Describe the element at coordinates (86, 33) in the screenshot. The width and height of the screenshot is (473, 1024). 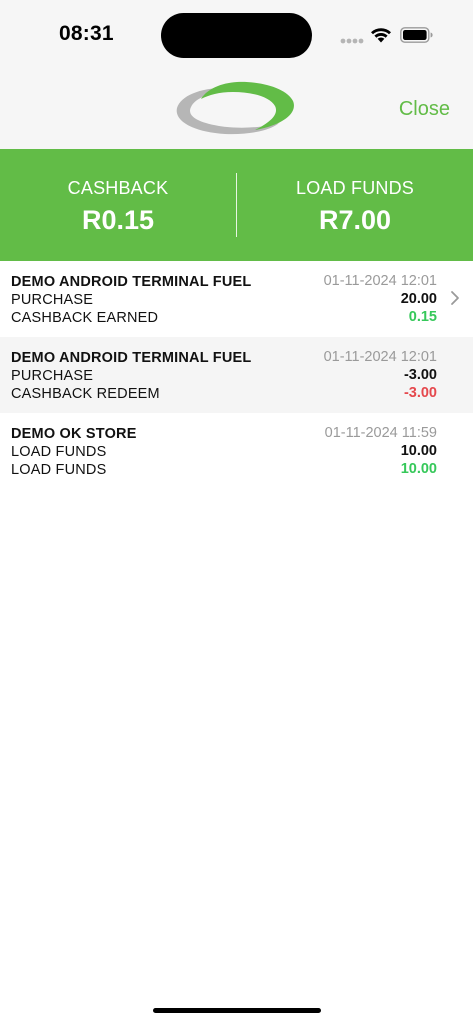
I see `status-time: 08:31` at that location.